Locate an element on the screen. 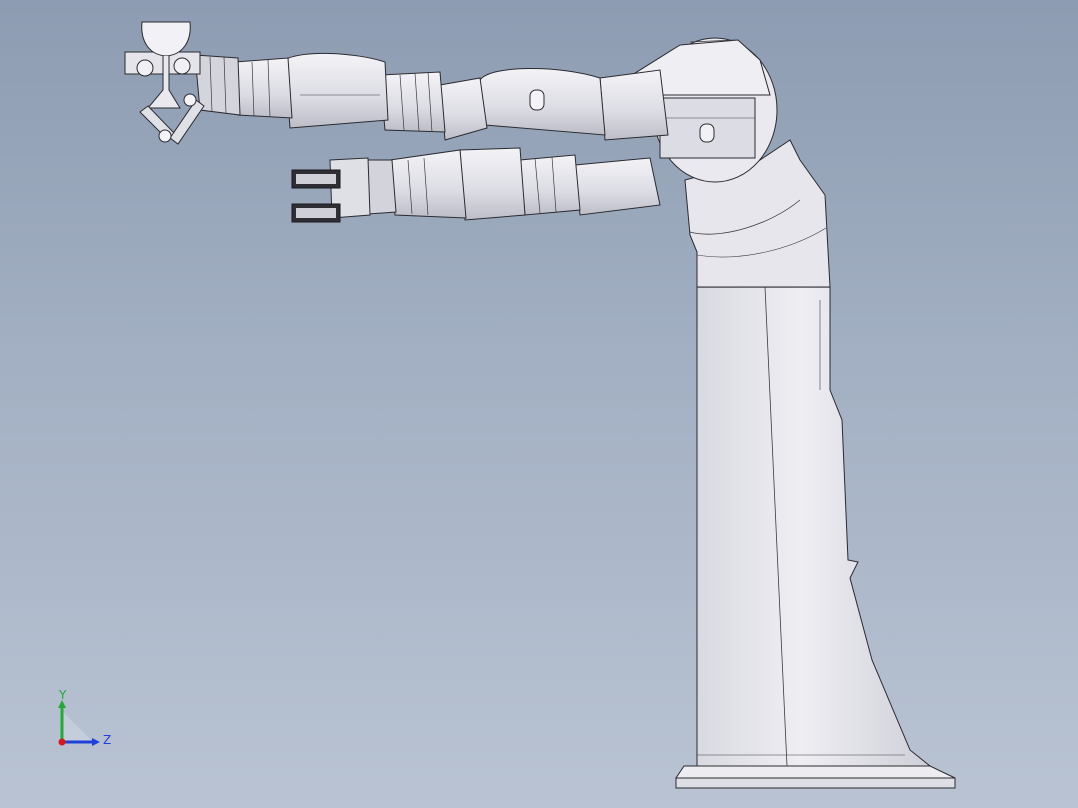 The image size is (1078, 808). z-axis-arrow-icon is located at coordinates (96, 742).